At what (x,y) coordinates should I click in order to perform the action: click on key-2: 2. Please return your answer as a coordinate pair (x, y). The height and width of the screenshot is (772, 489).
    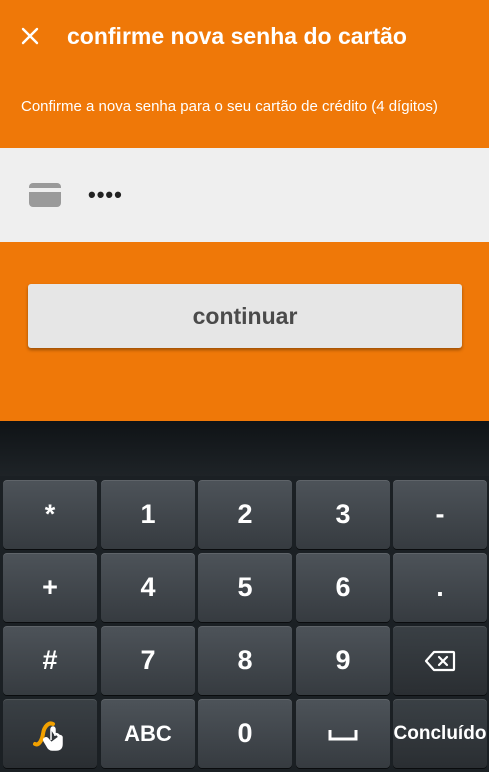
    Looking at the image, I should click on (245, 514).